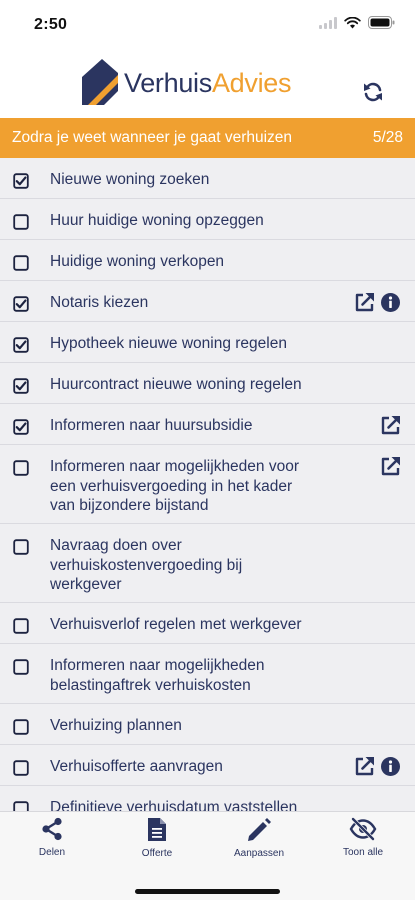  I want to click on quote-button: Offerte, so click(157, 838).